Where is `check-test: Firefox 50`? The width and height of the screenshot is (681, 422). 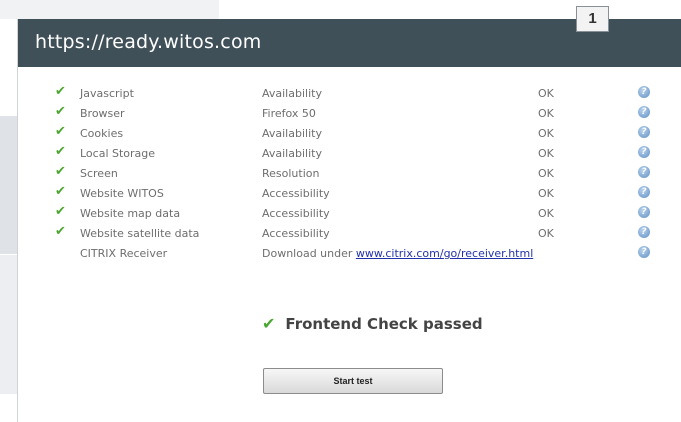
check-test: Firefox 50 is located at coordinates (289, 113).